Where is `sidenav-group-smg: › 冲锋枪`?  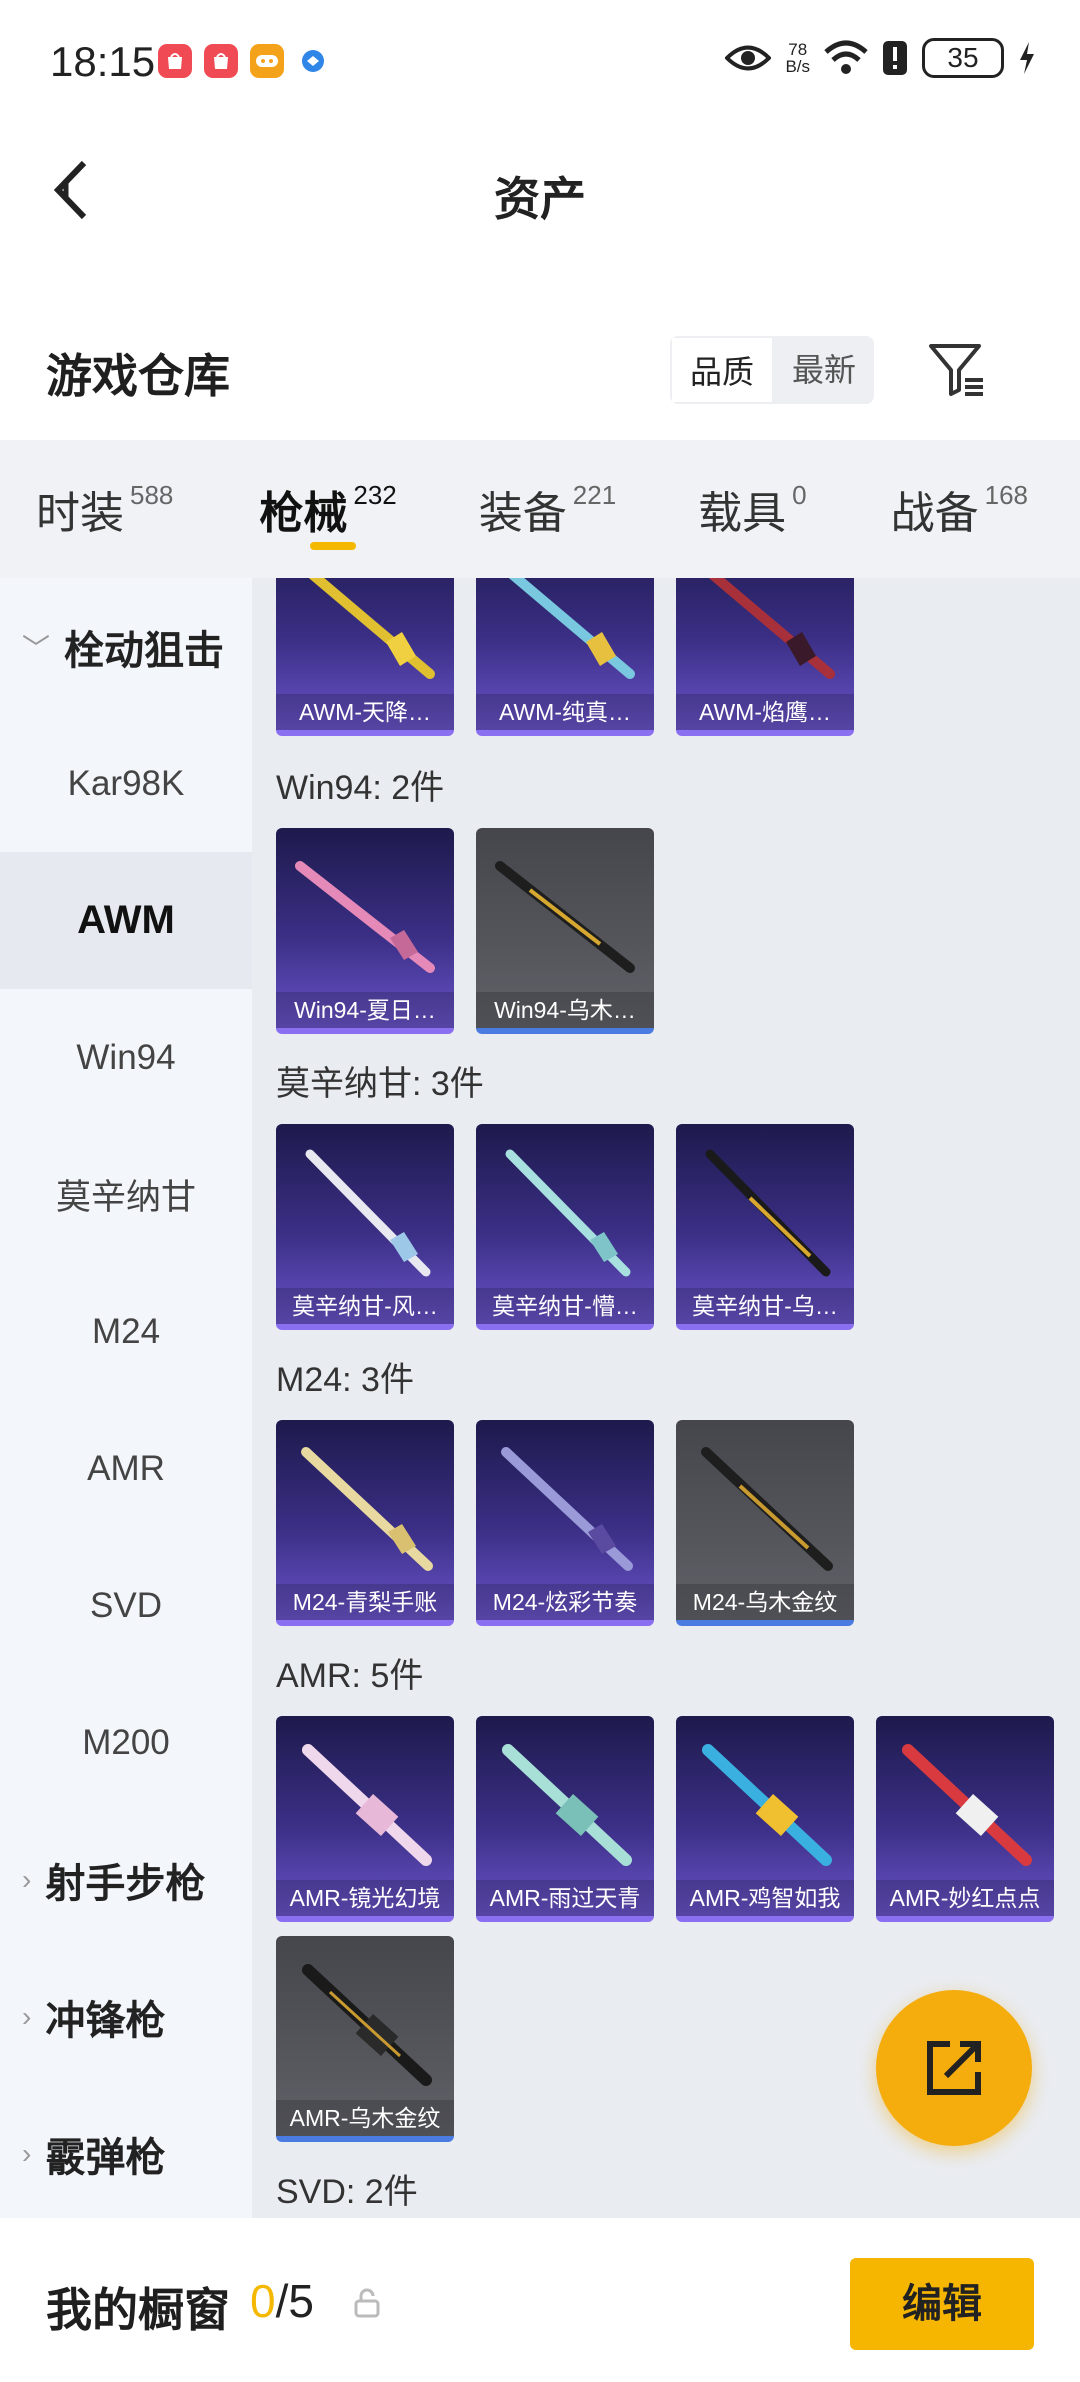 sidenav-group-smg: › 冲锋枪 is located at coordinates (126, 2016).